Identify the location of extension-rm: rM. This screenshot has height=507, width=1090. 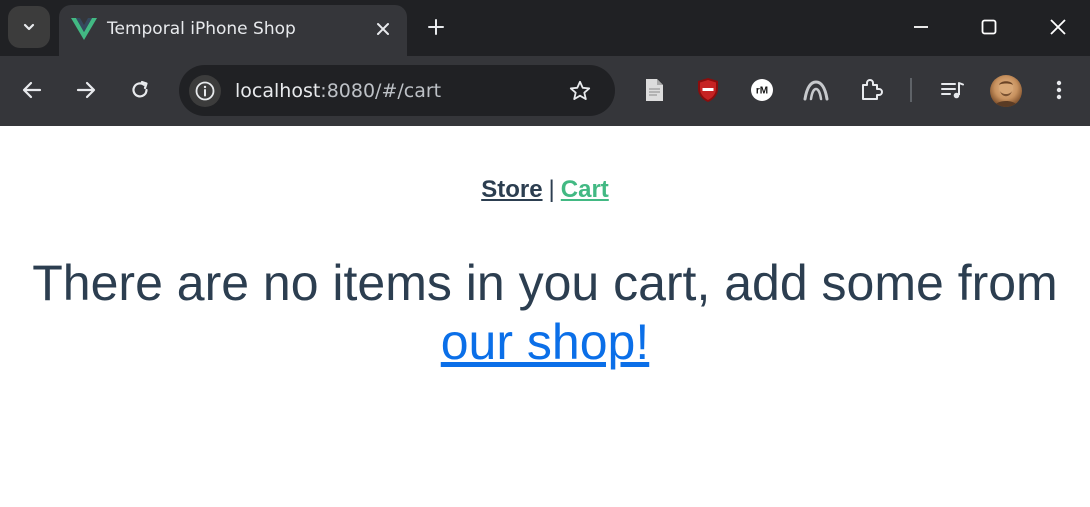
(762, 90).